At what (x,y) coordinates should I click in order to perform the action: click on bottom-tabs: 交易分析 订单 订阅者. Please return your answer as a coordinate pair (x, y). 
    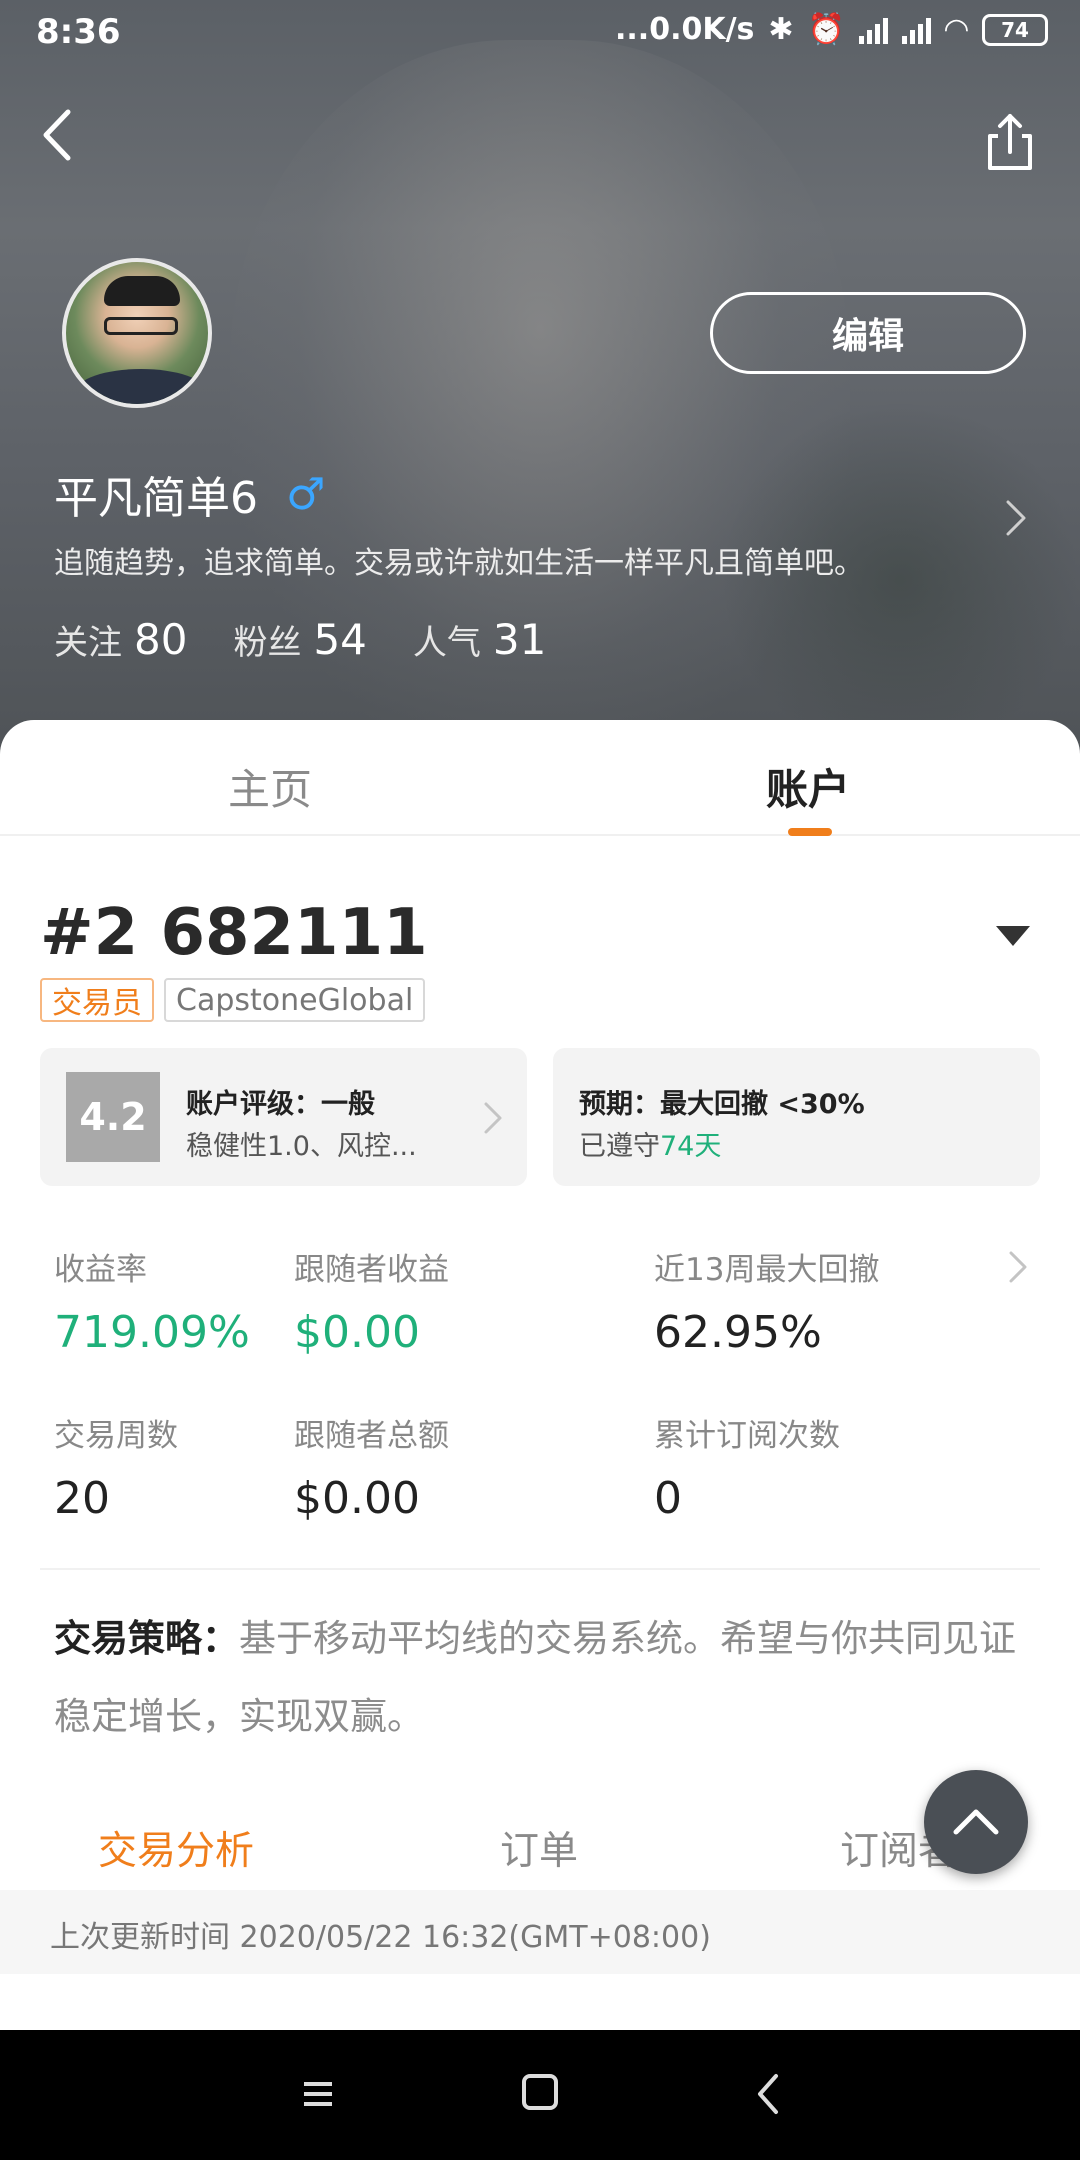
    Looking at the image, I should click on (540, 1846).